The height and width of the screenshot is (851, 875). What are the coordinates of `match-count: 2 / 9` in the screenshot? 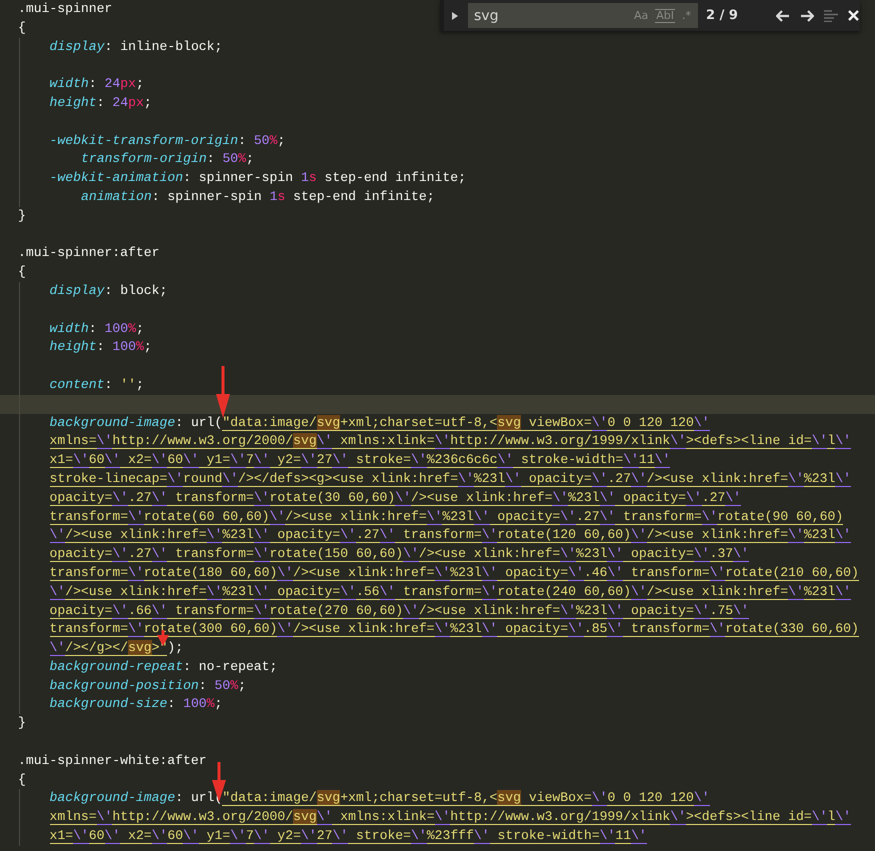 It's located at (722, 15).